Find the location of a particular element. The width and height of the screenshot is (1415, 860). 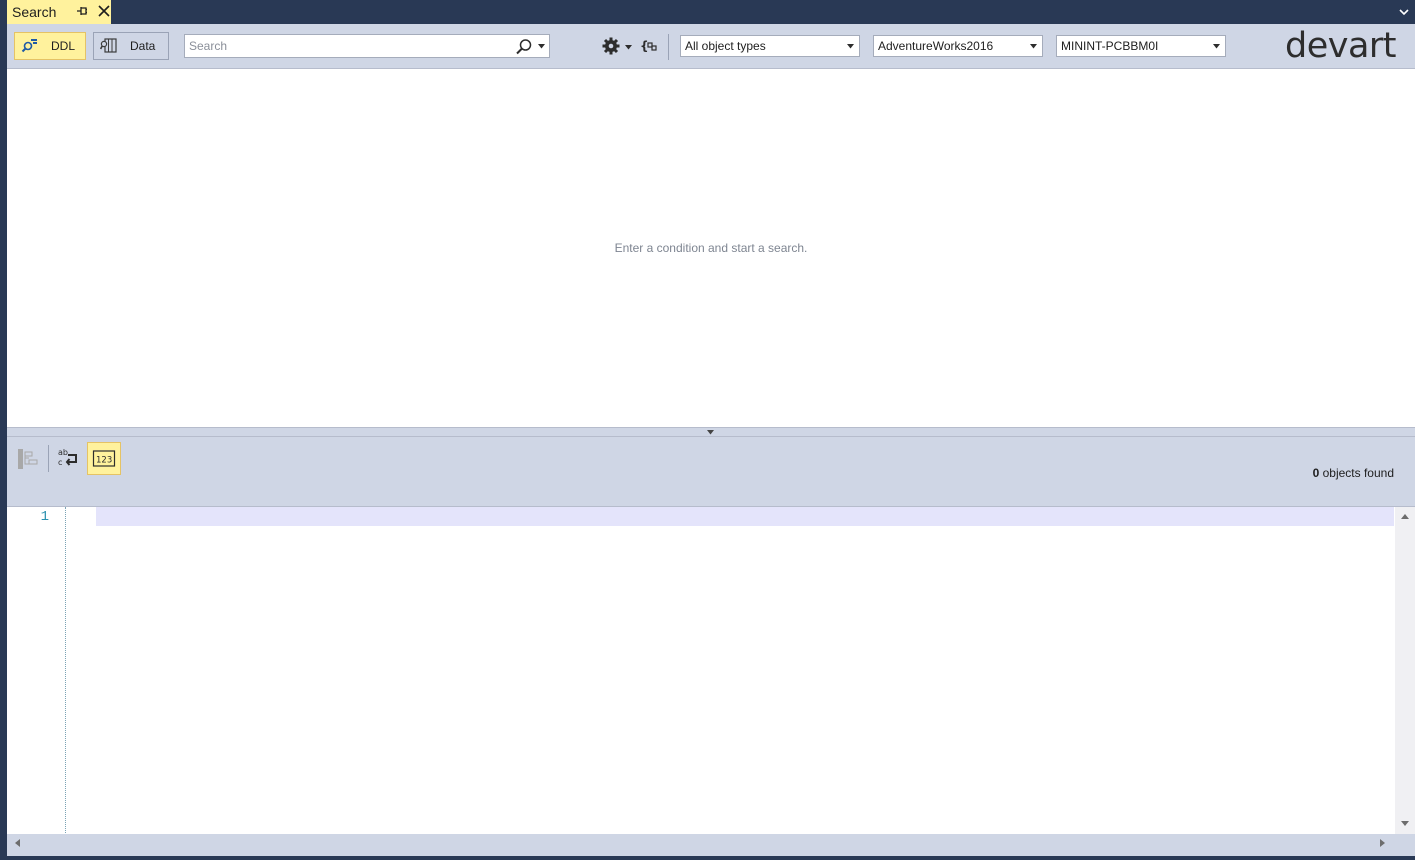

search-options-chevron-icon is located at coordinates (541, 46).